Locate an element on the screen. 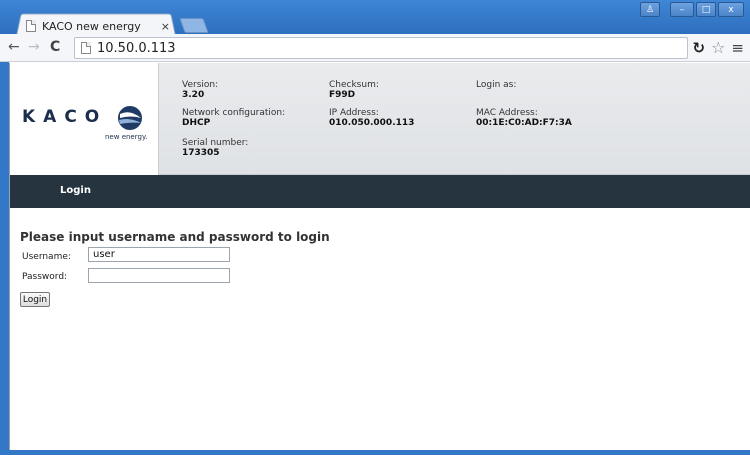 This screenshot has height=455, width=750. new-tab-button is located at coordinates (194, 25).